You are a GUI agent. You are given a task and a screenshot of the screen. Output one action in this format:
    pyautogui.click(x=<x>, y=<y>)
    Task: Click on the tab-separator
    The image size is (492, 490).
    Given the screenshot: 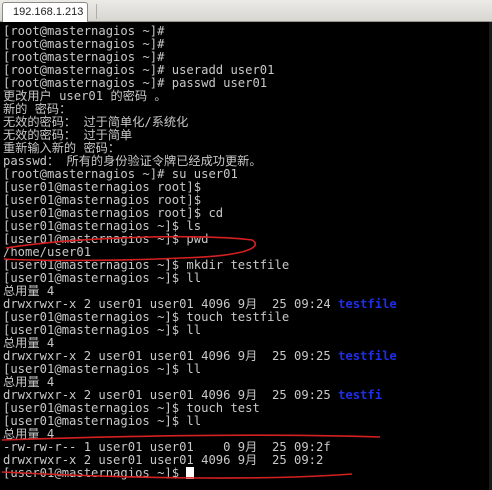 What is the action you would take?
    pyautogui.click(x=96, y=11)
    